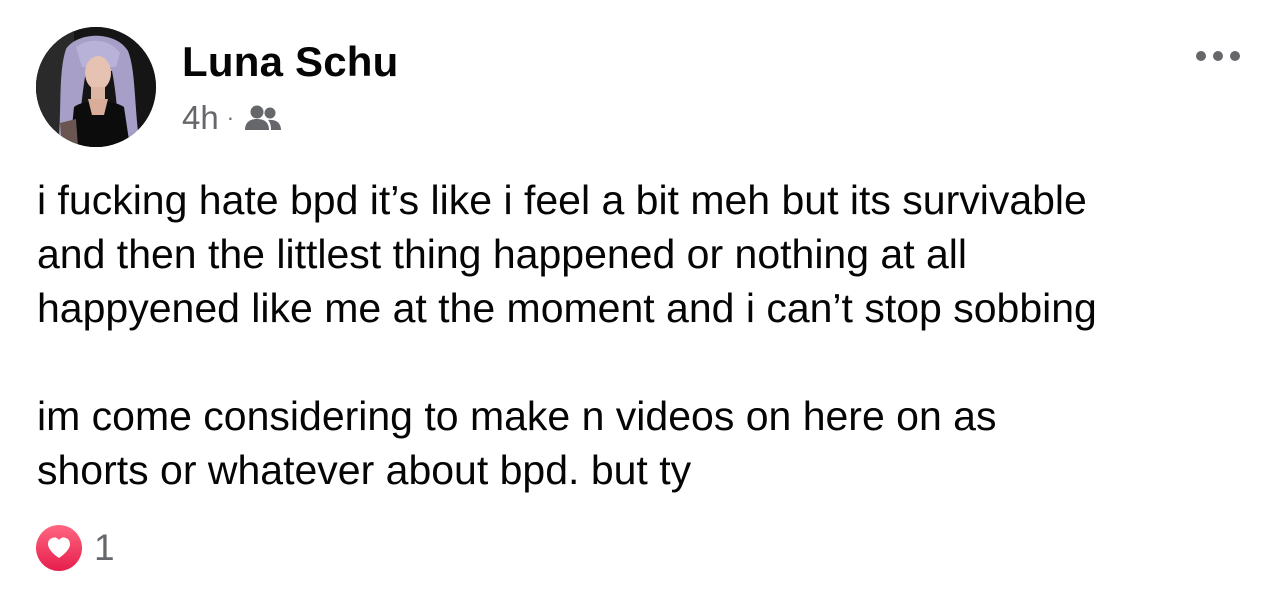  I want to click on post-text-line: shorts or whatever about bpd. but ty, so click(364, 470).